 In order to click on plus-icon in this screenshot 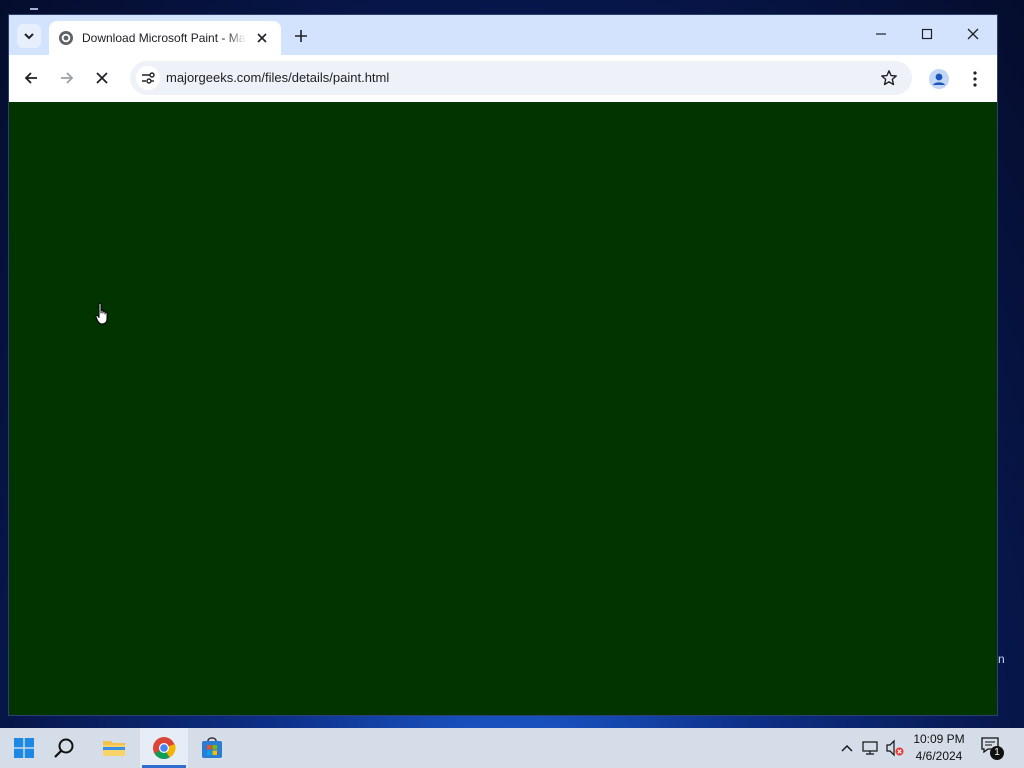, I will do `click(301, 36)`.